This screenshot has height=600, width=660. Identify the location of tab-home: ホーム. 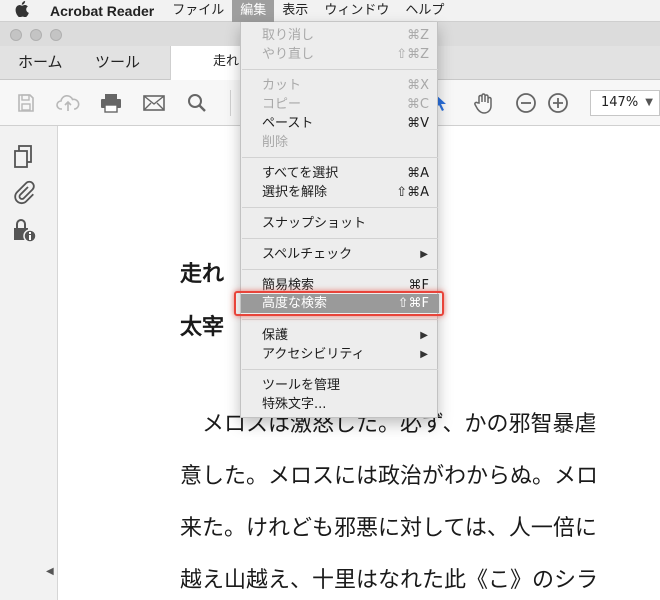
(40, 63).